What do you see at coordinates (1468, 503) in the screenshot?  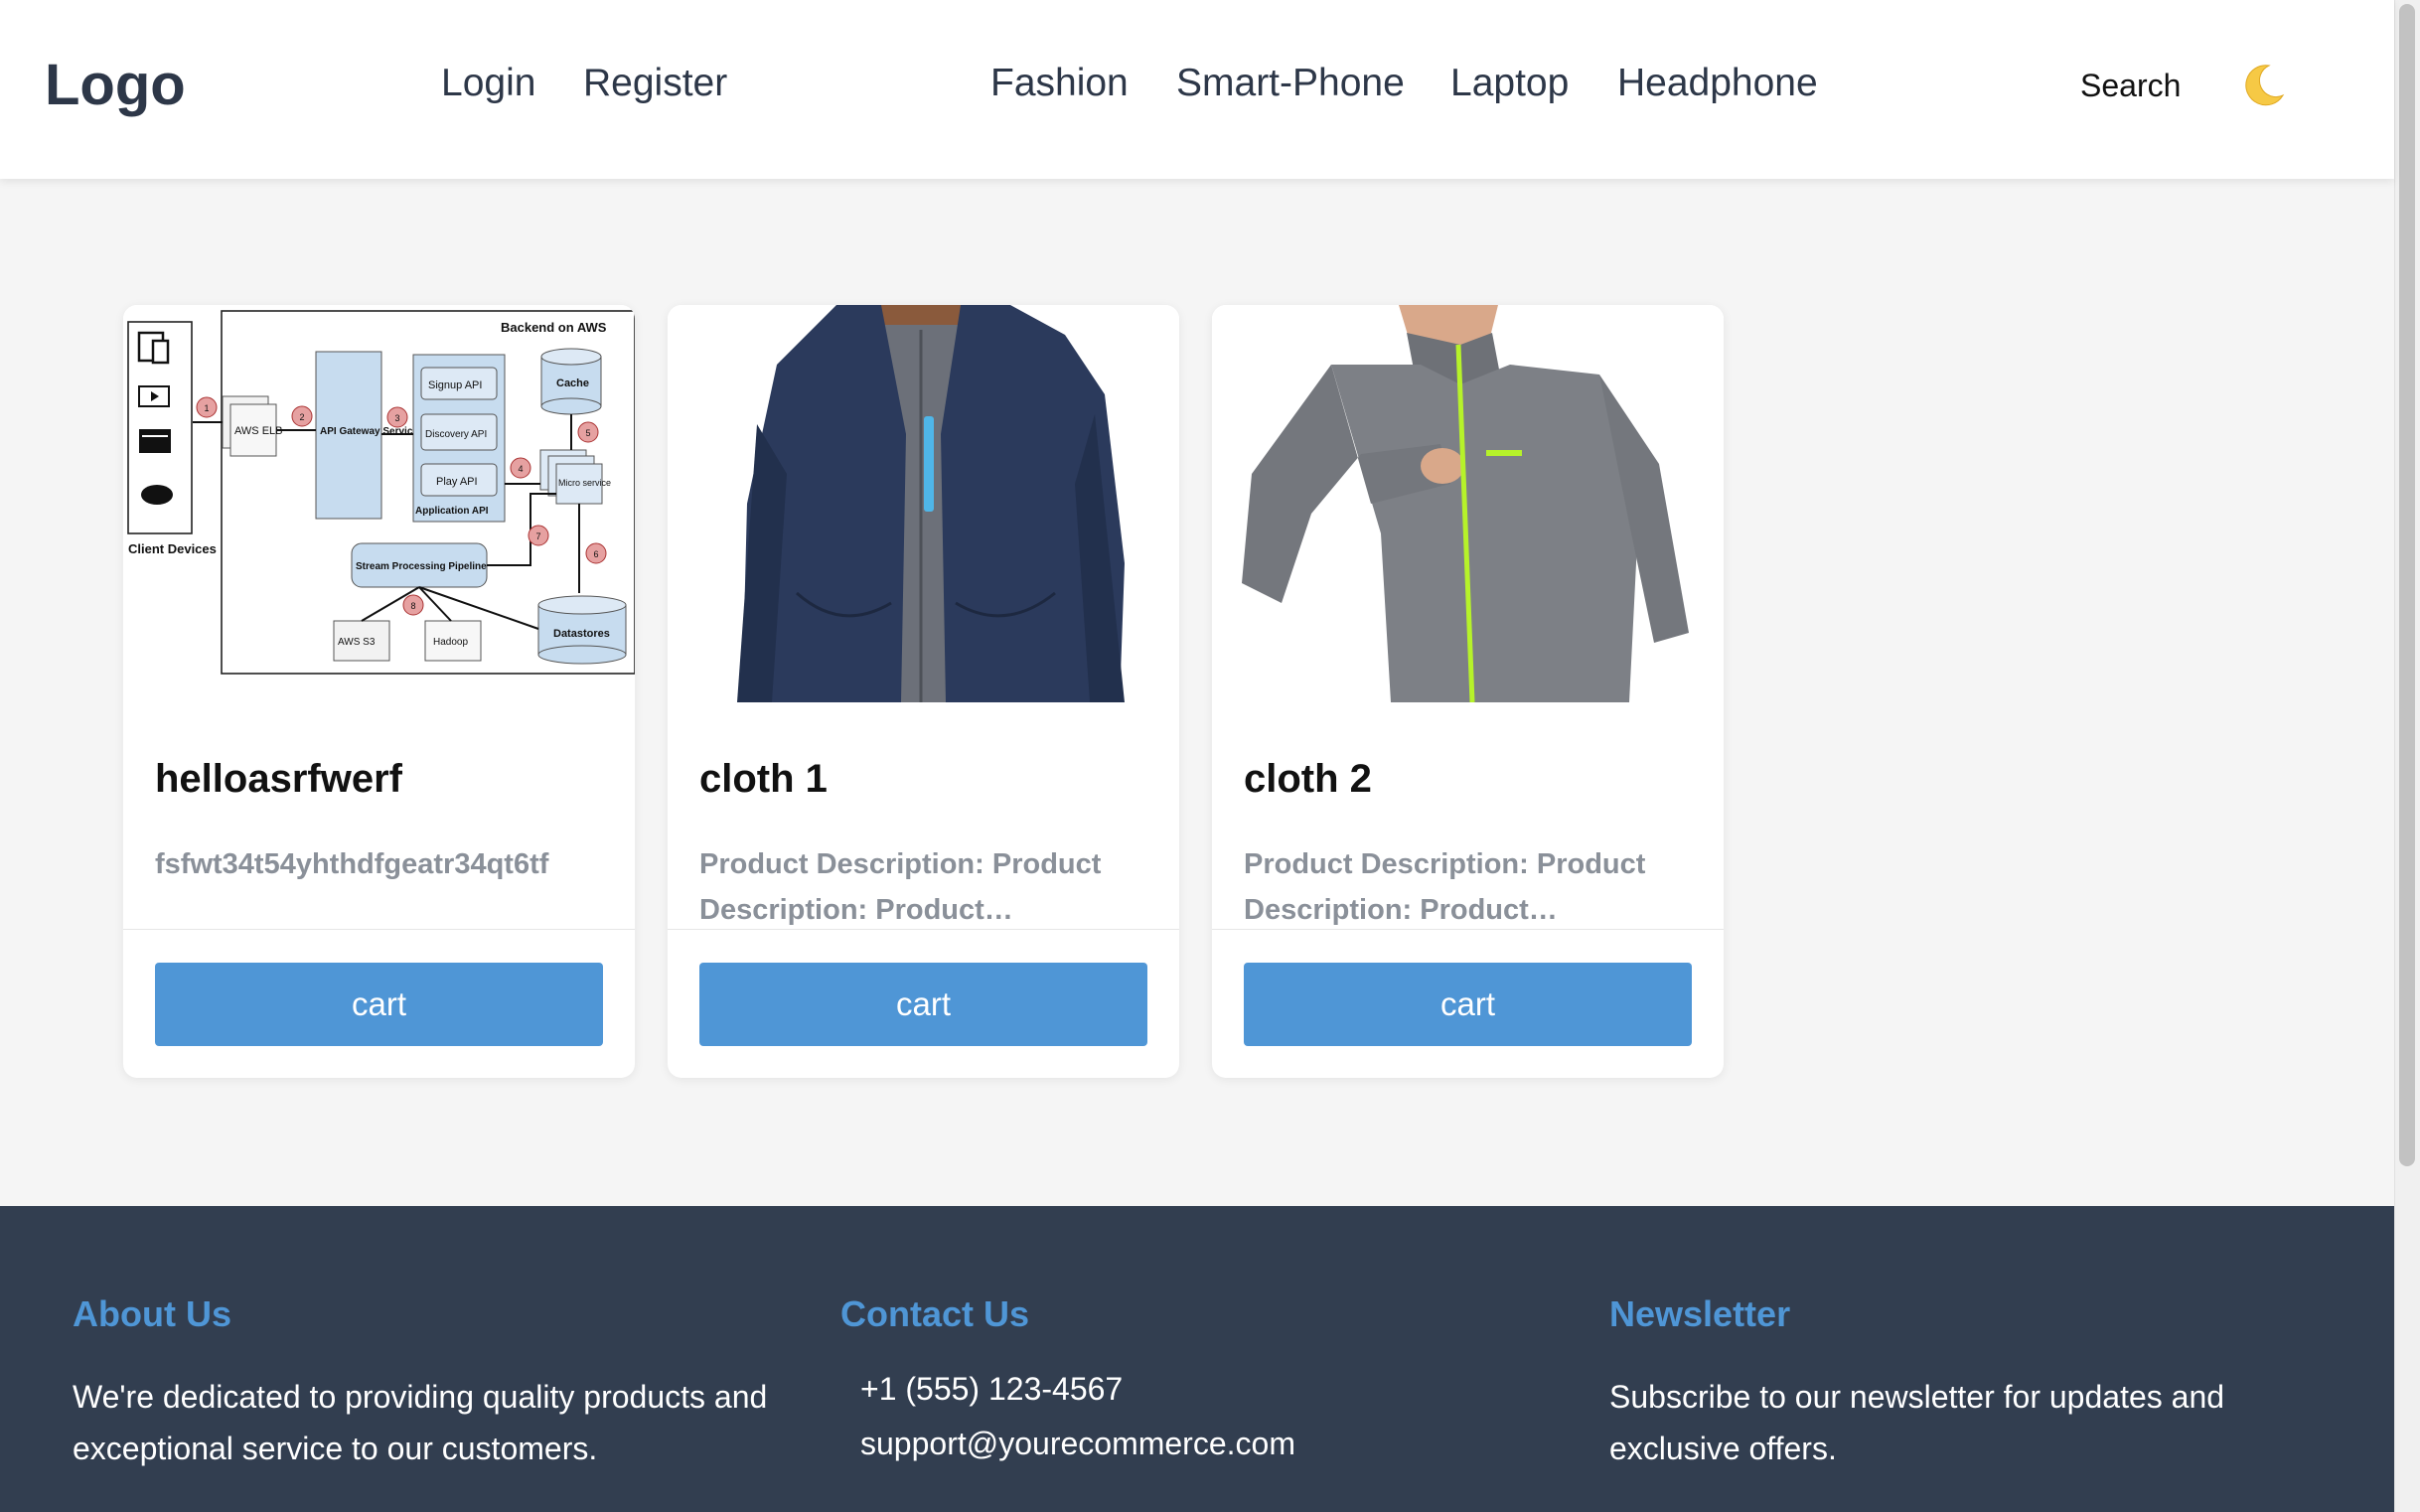 I see `product-image-grey-jacket` at bounding box center [1468, 503].